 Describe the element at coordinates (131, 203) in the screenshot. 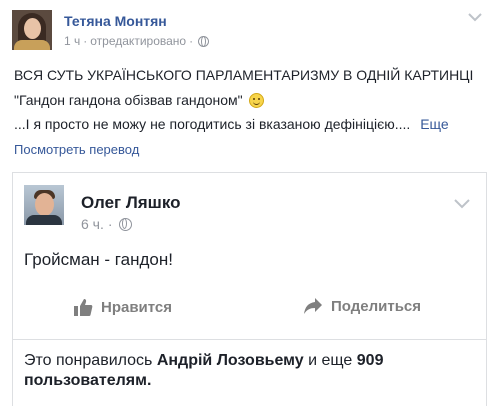

I see `shared-author-name: Олег Ляшко` at that location.